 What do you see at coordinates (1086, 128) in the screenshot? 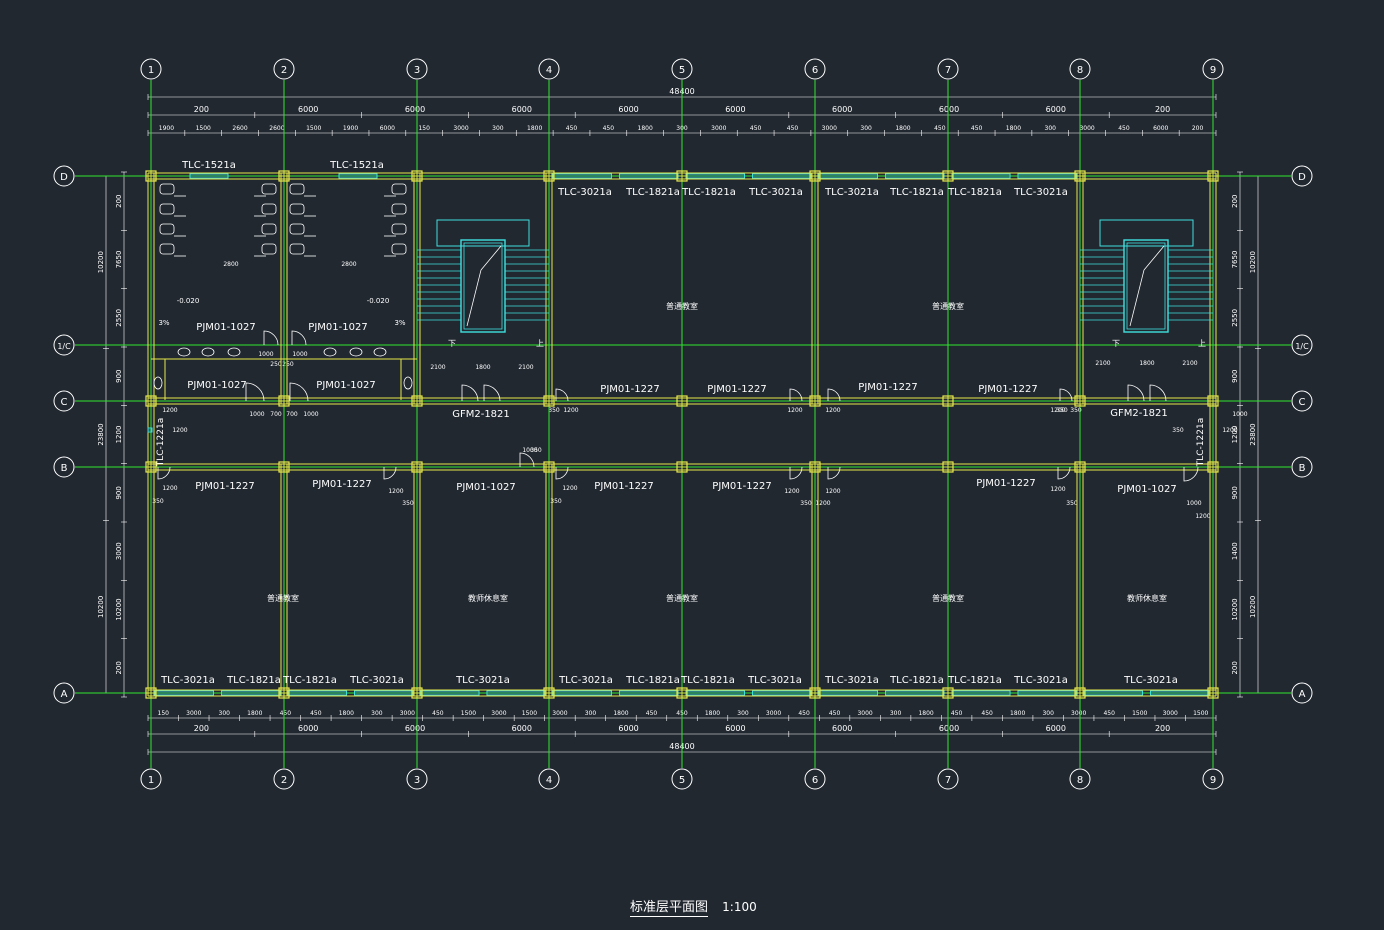
I see `dim-top-row2-label: 3000` at bounding box center [1086, 128].